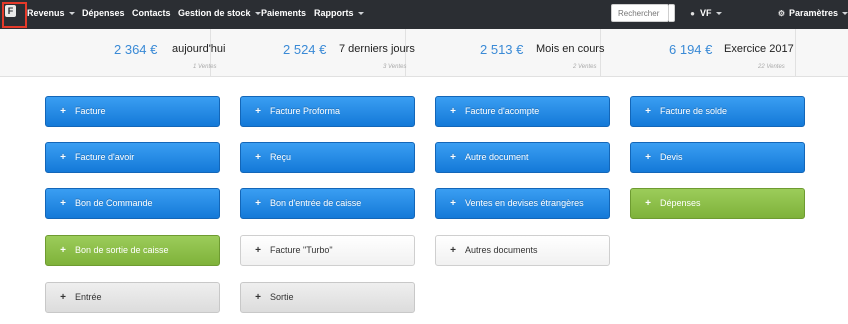 The height and width of the screenshot is (324, 848). What do you see at coordinates (497, 157) in the screenshot?
I see `button-label: Autre document` at bounding box center [497, 157].